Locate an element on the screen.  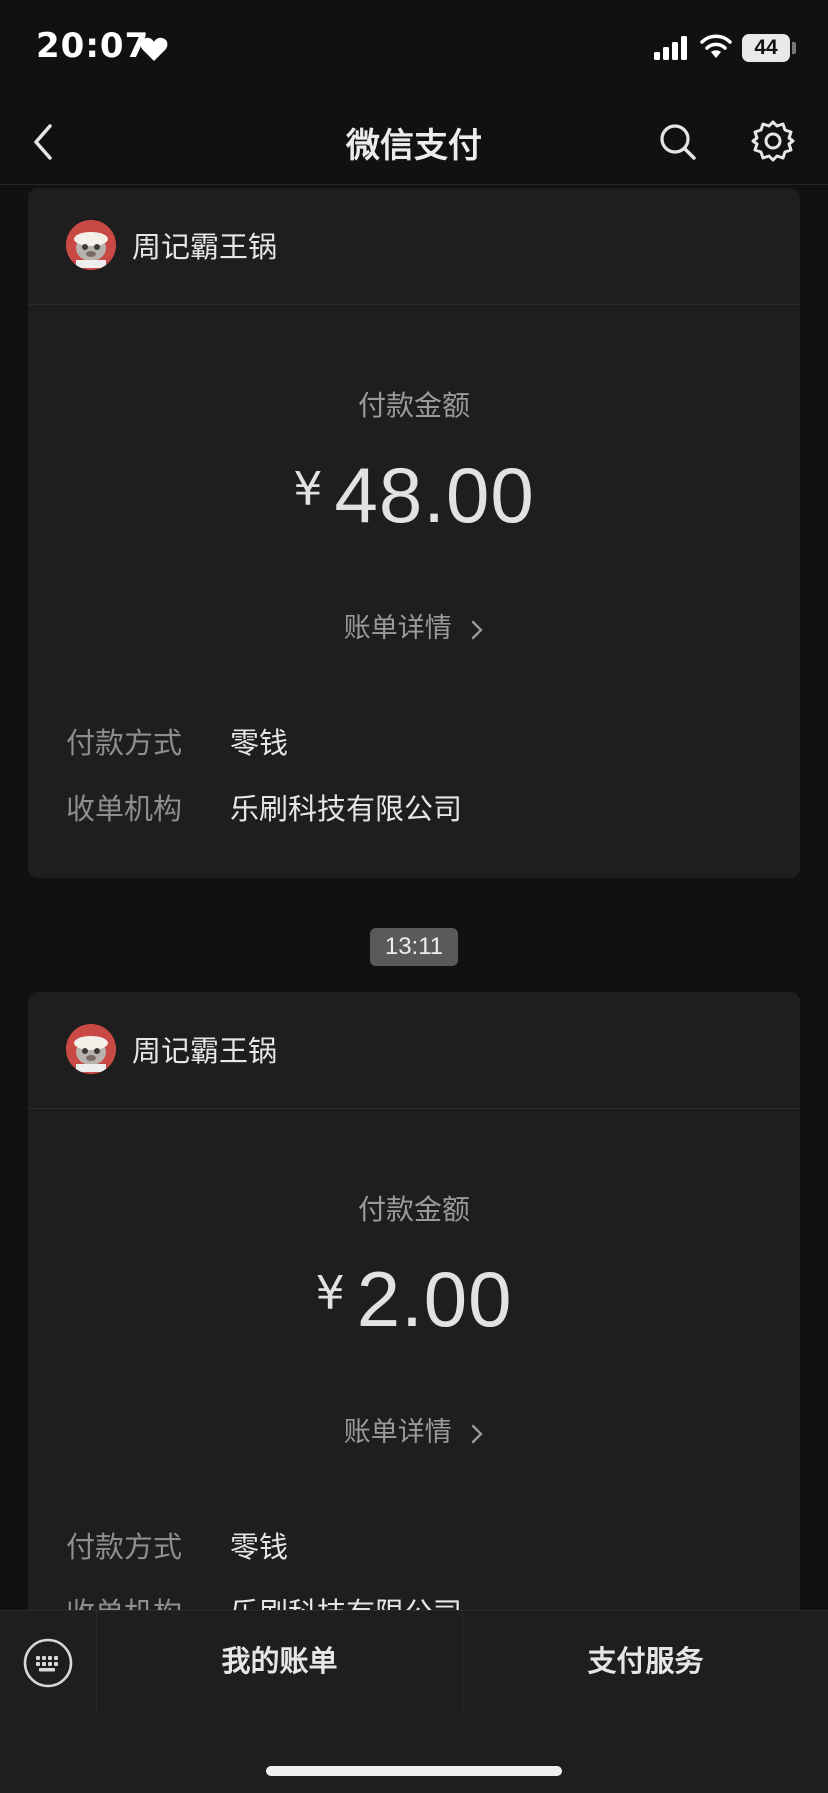
home-indicator is located at coordinates (414, 1771).